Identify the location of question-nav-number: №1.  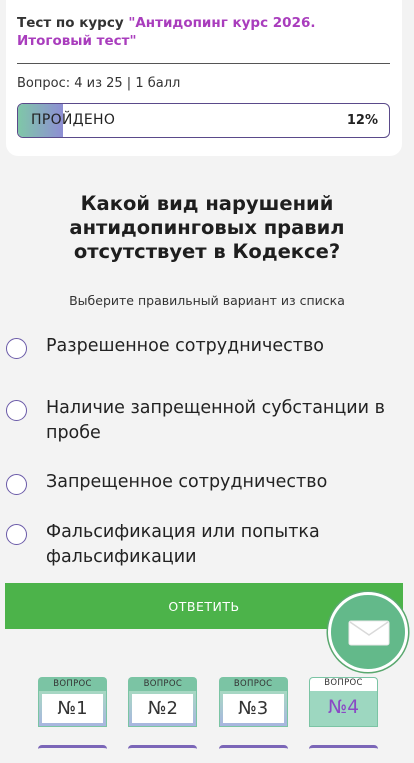
(72, 708).